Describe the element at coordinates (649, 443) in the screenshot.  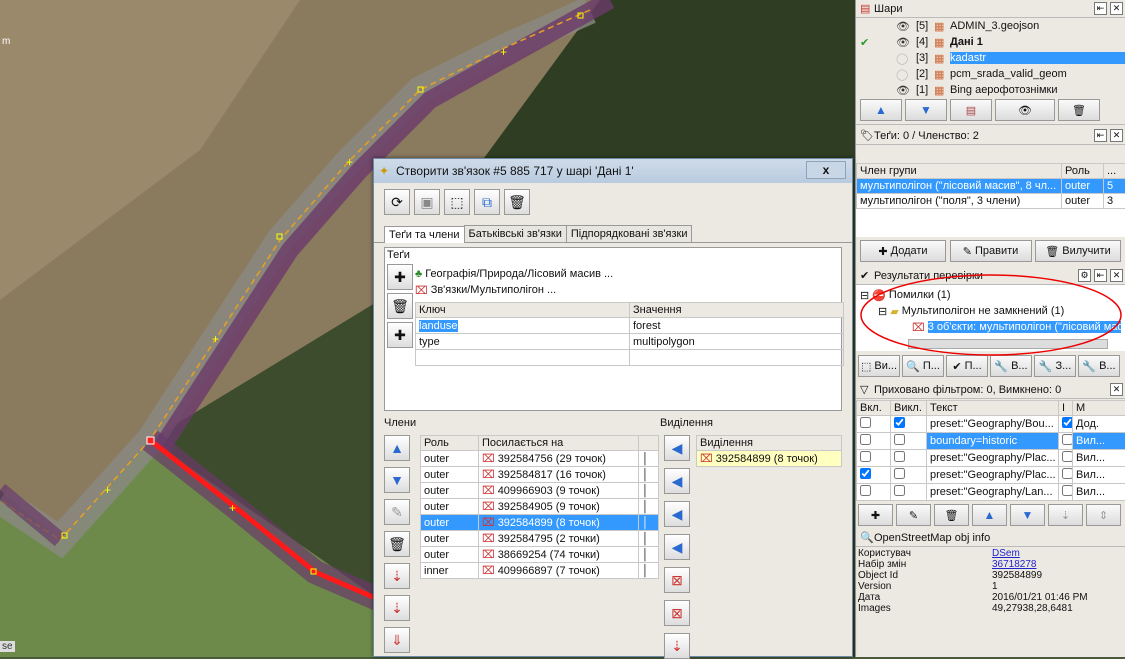
I see `col-link` at that location.